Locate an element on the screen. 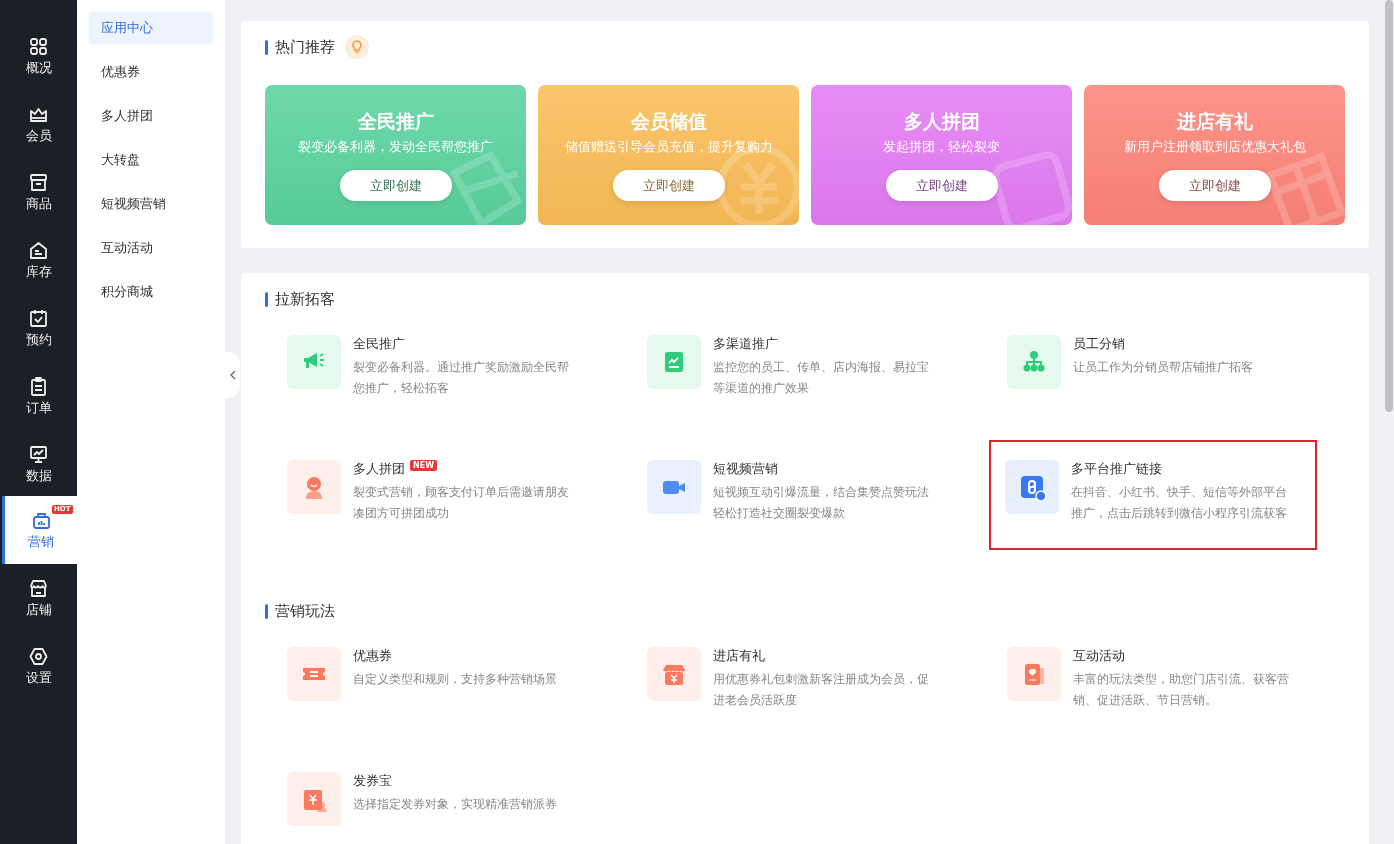 The width and height of the screenshot is (1394, 844). store-icon is located at coordinates (38, 588).